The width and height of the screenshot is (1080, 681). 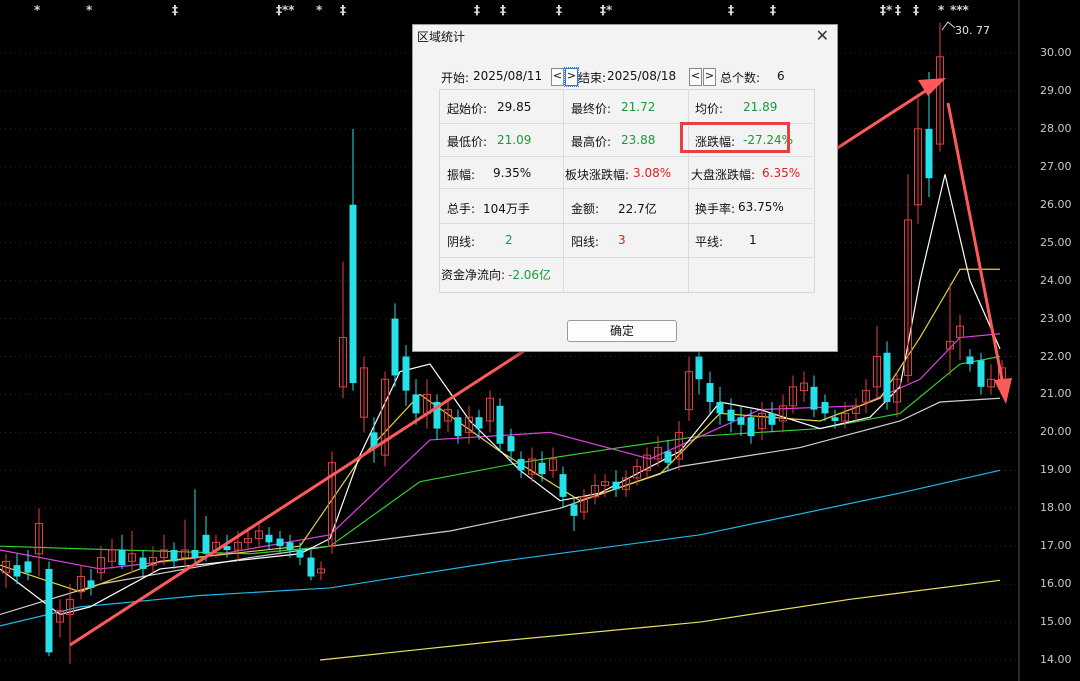 What do you see at coordinates (1056, 546) in the screenshot?
I see `price-axis-label: 17.00` at bounding box center [1056, 546].